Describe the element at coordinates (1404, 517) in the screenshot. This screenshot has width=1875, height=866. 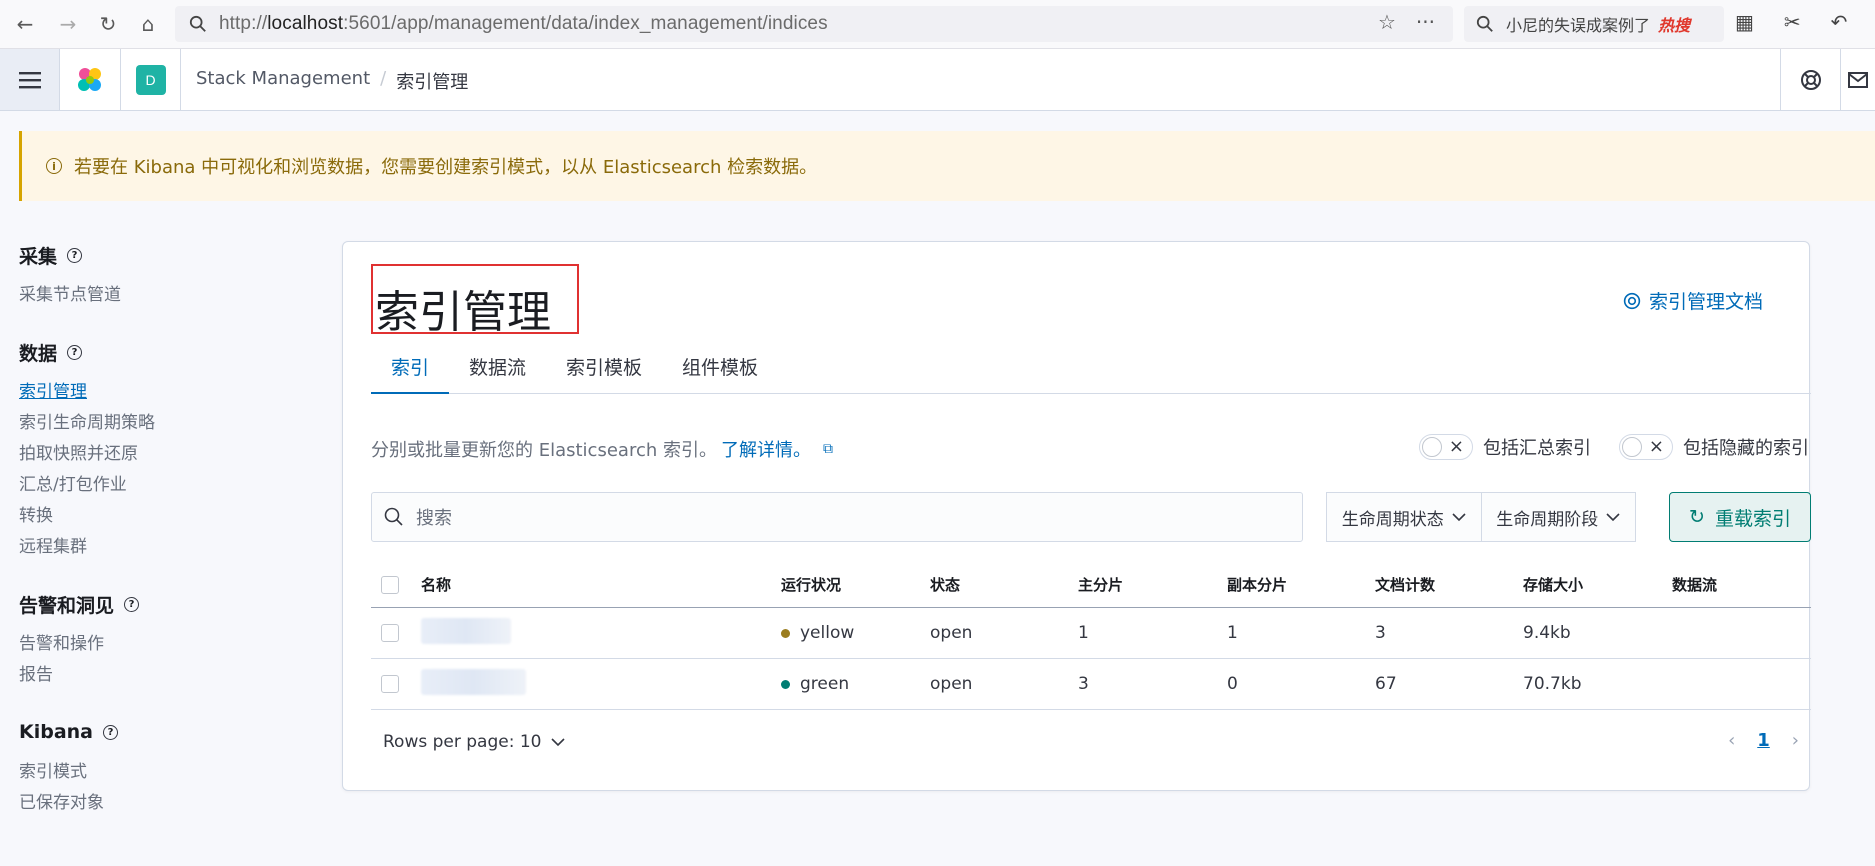
I see `lifecycle-status-filter: 生命周期状态` at that location.